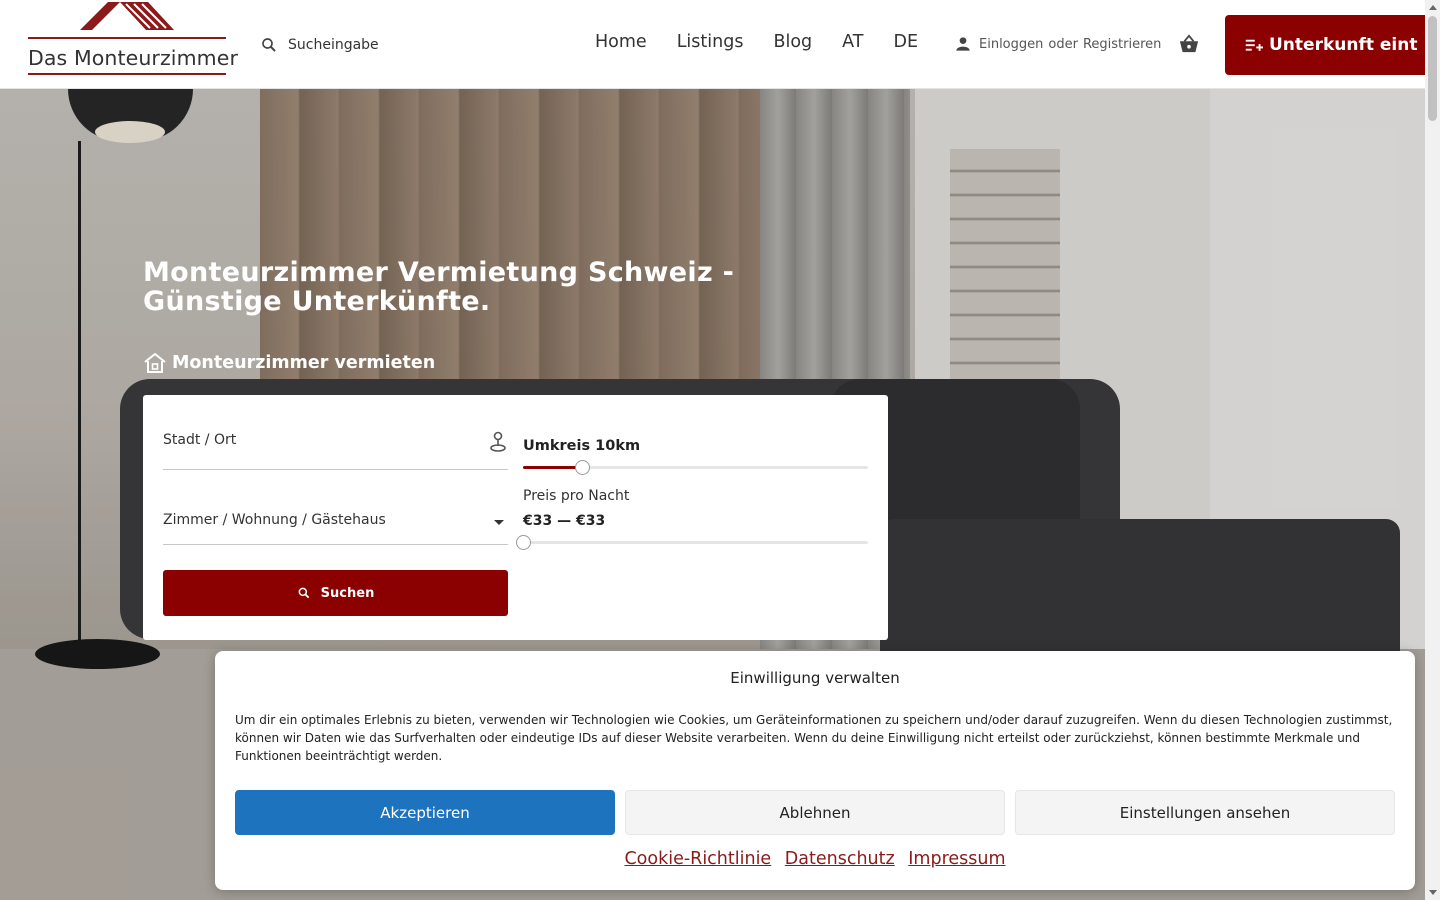  I want to click on page-scrollbar, so click(1432, 450).